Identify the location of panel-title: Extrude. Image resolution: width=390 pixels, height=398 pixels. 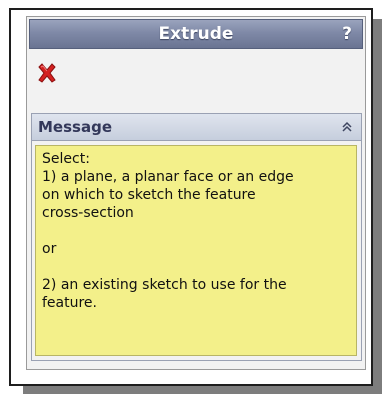
(196, 34).